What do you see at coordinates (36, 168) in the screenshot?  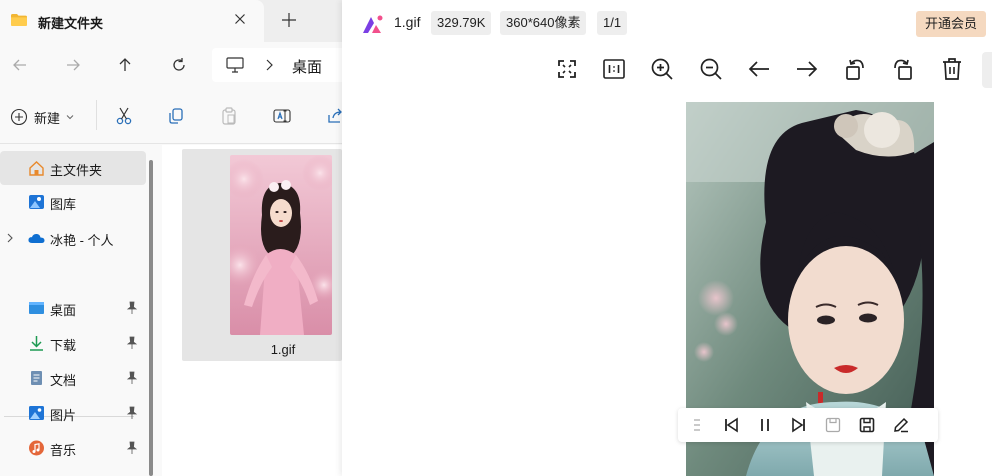 I see `home-icon` at bounding box center [36, 168].